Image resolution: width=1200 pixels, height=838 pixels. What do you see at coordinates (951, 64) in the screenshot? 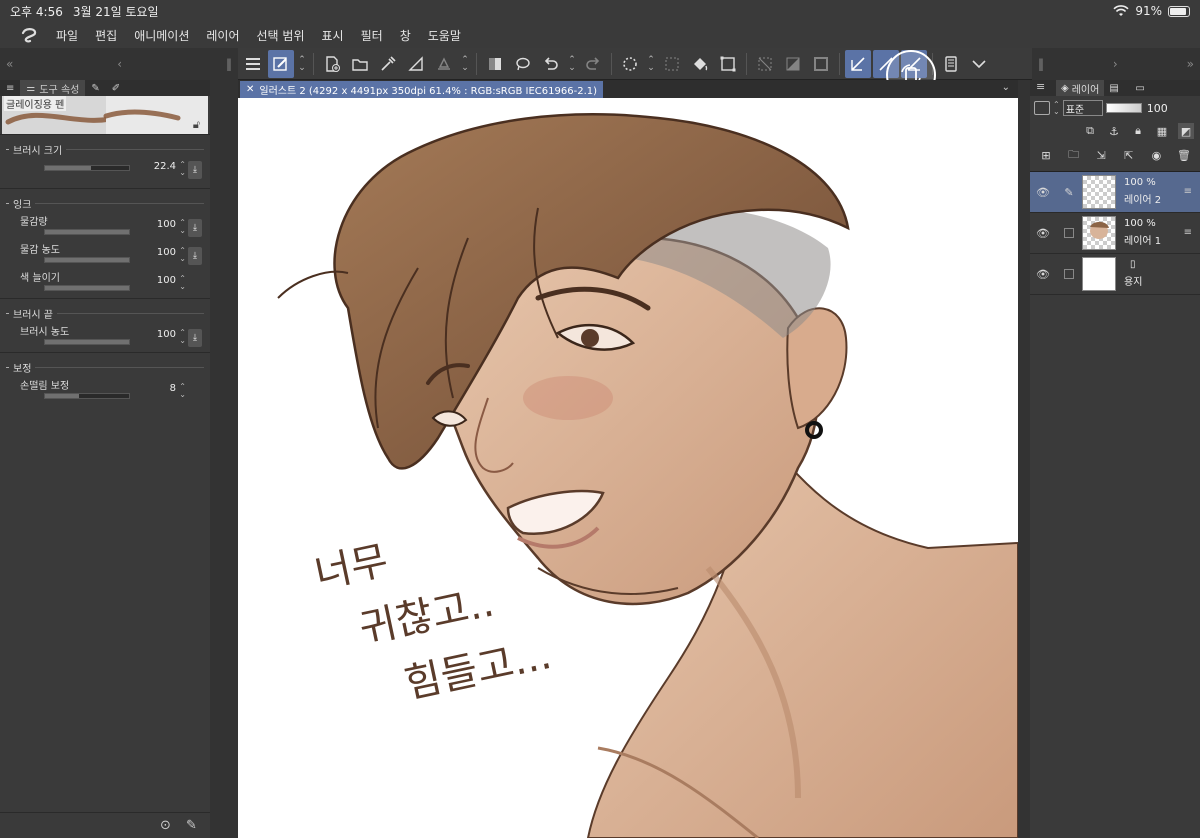
I see `edge-keyboard-icon` at bounding box center [951, 64].